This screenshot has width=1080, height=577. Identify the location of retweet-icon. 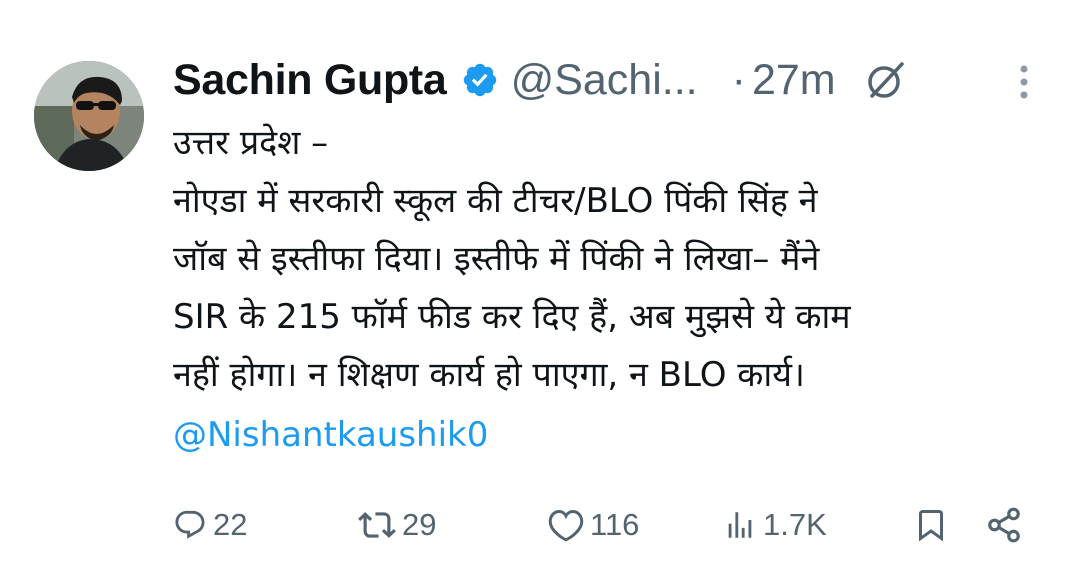
(377, 525).